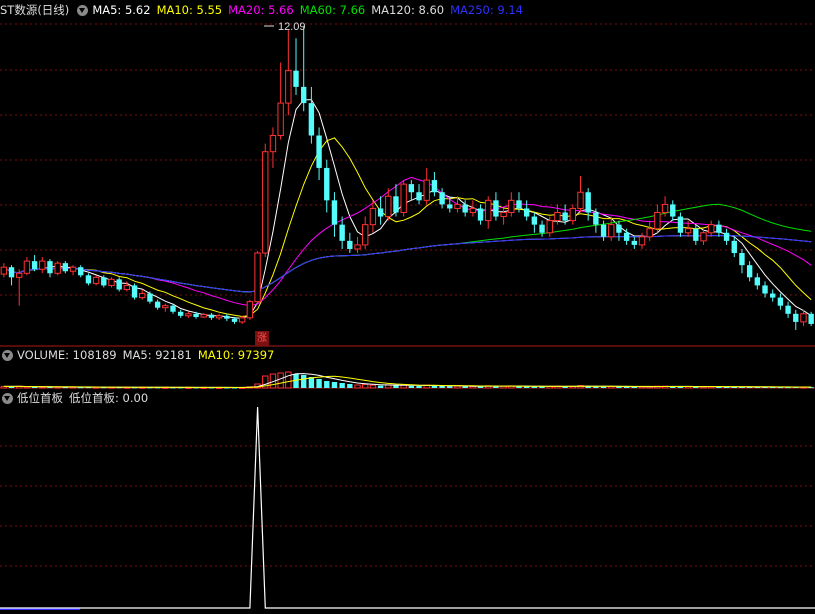 This screenshot has width=815, height=614. Describe the element at coordinates (408, 10) in the screenshot. I see `ma120-label: MA120: 8.60` at that location.